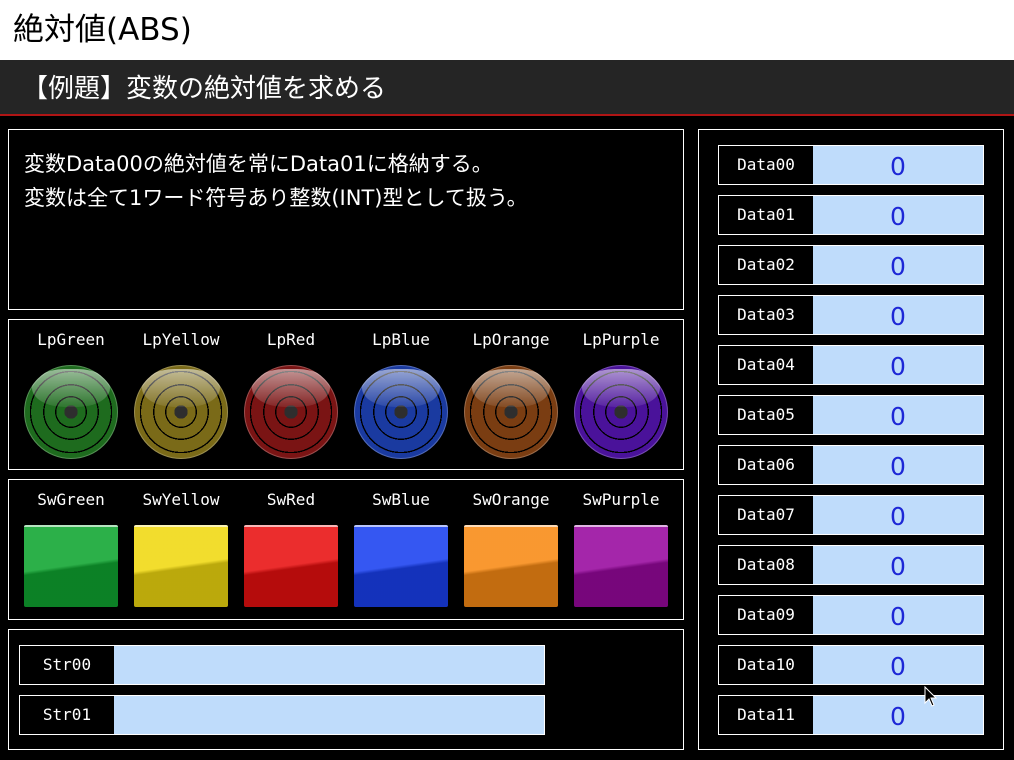  I want to click on data01-field: Data01 0, so click(851, 215).